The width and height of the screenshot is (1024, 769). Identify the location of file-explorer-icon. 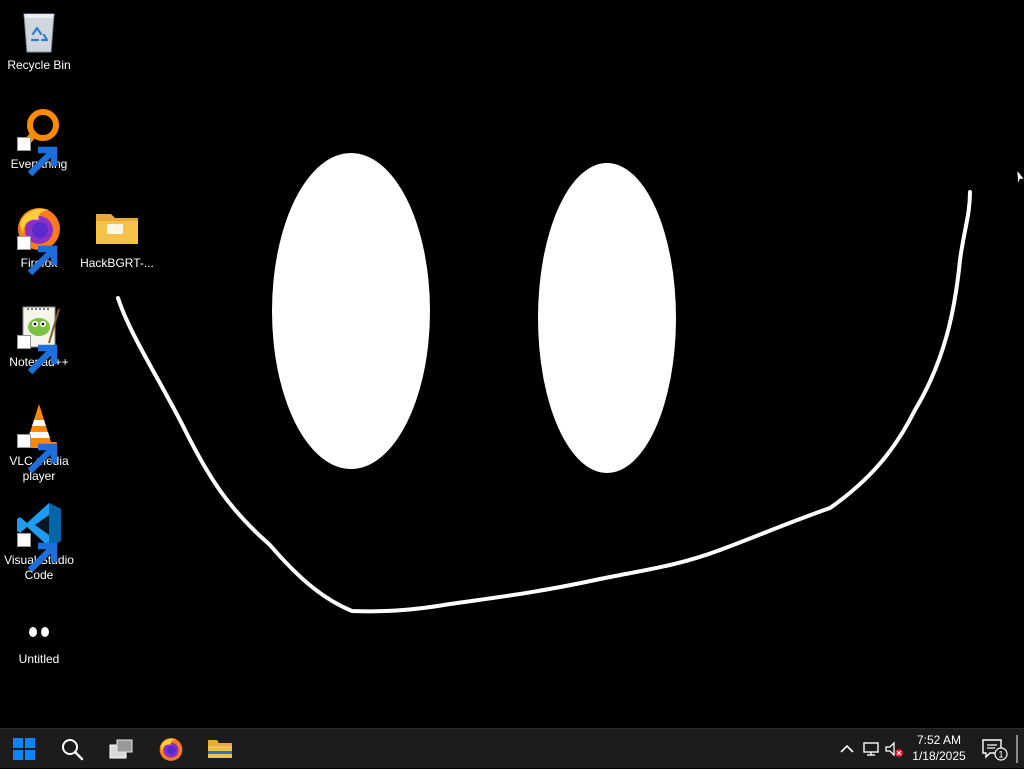
(220, 749).